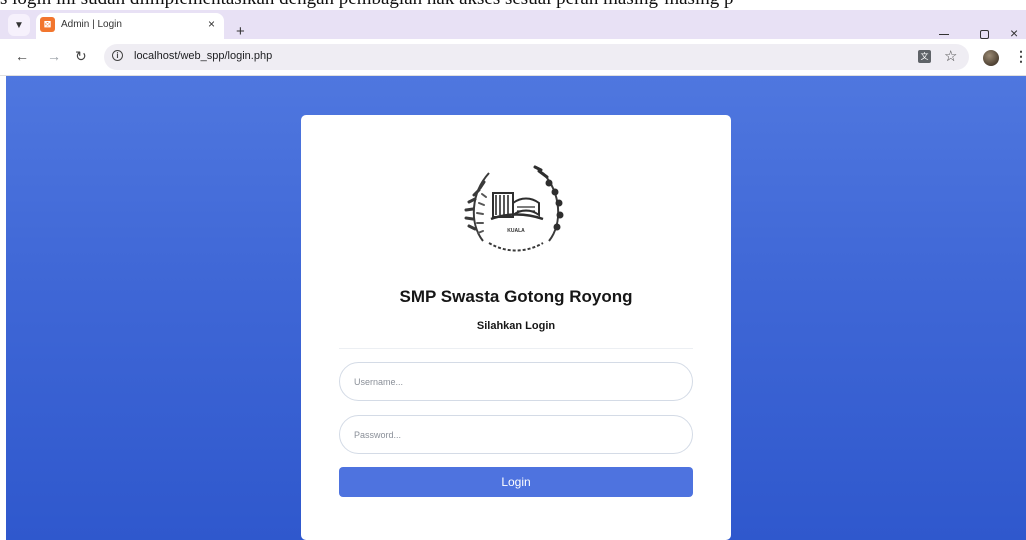 The height and width of the screenshot is (540, 1026). What do you see at coordinates (516, 348) in the screenshot?
I see `divider` at bounding box center [516, 348].